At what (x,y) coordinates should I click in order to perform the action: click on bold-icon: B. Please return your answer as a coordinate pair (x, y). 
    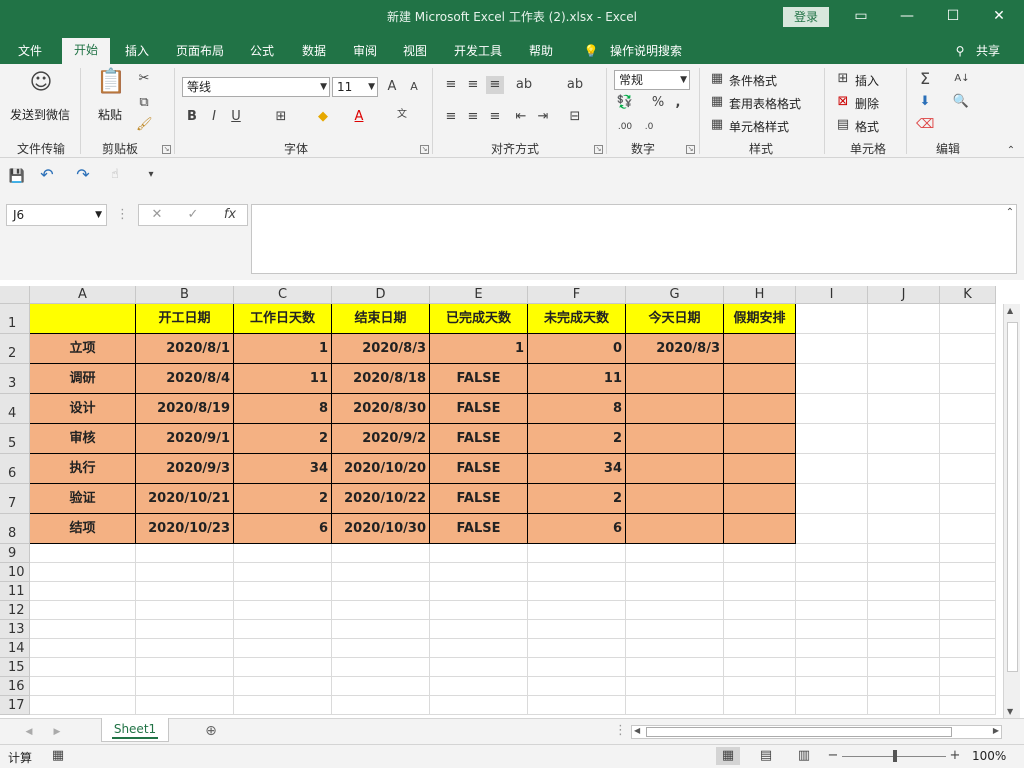
    Looking at the image, I should click on (192, 117).